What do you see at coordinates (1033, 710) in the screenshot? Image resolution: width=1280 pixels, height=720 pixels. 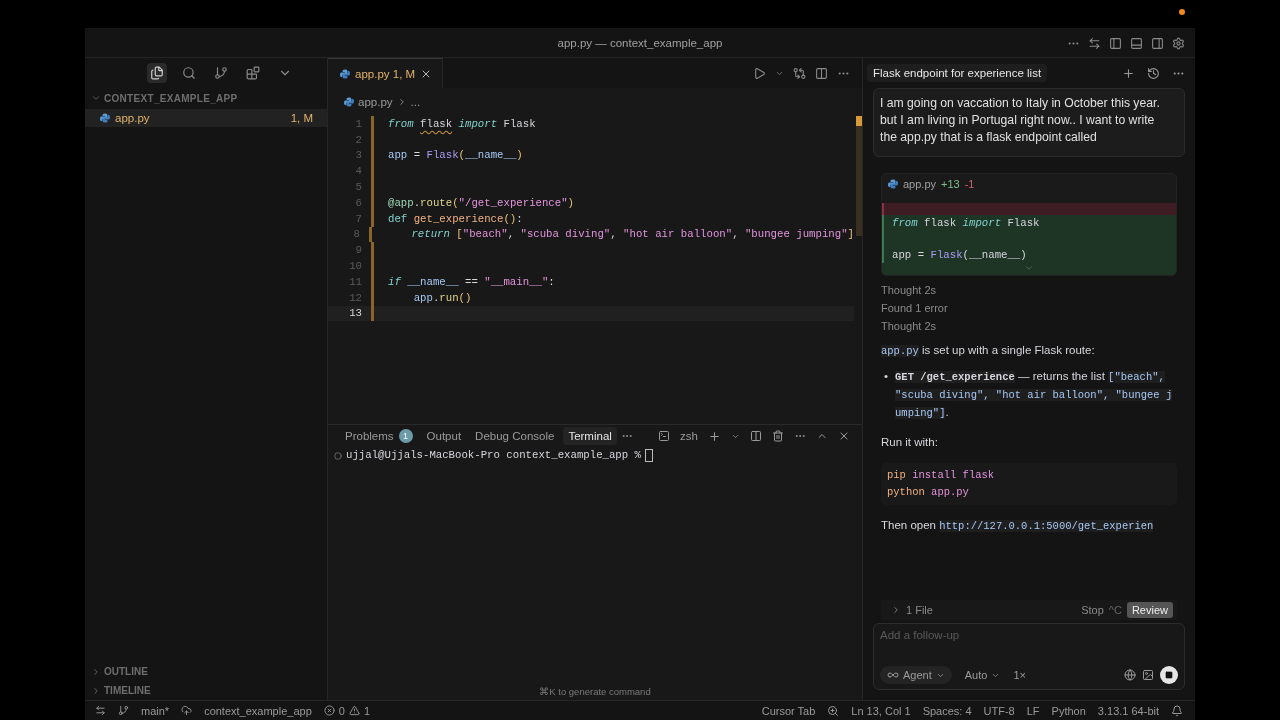 I see `status-item: LF` at bounding box center [1033, 710].